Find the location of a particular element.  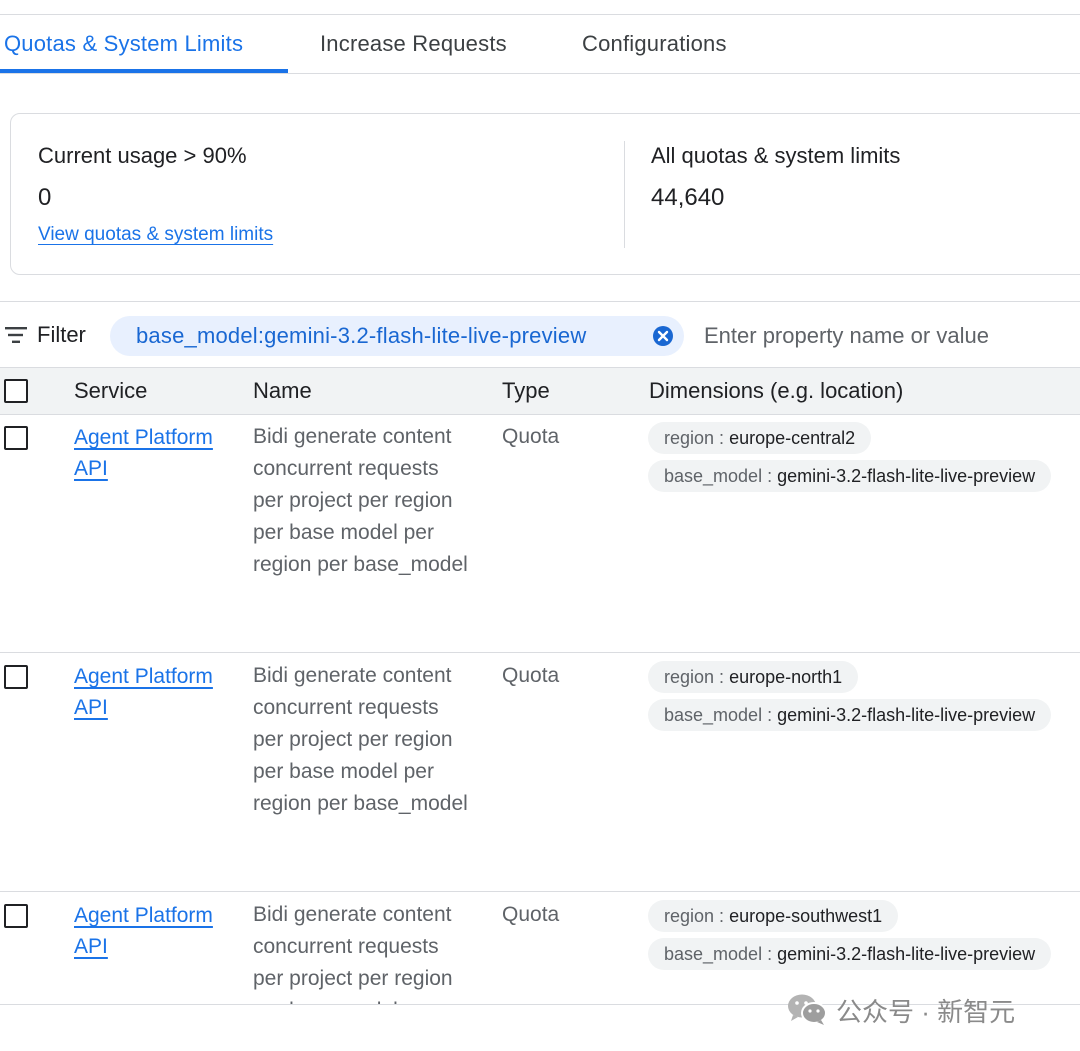

dimension-chip-region: region : europe-southwest1 is located at coordinates (773, 916).